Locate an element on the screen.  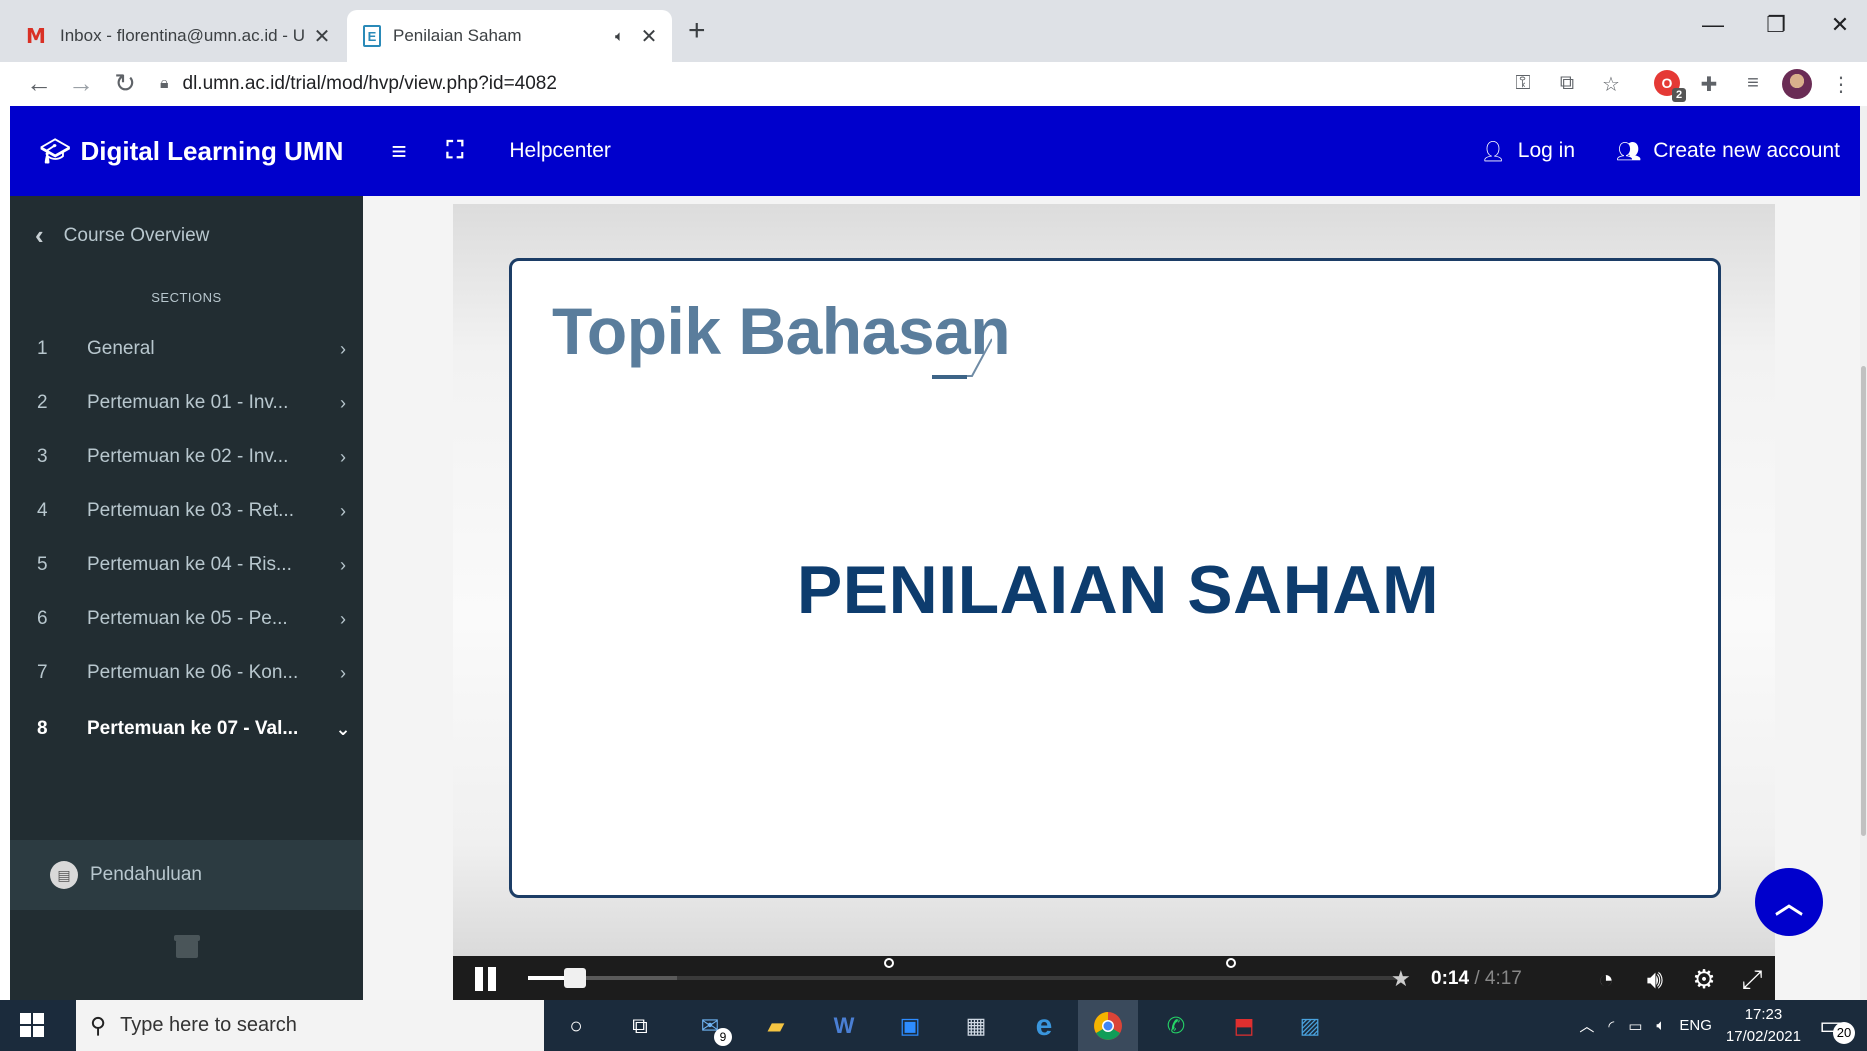
page-icon: ▤ is located at coordinates (64, 875).